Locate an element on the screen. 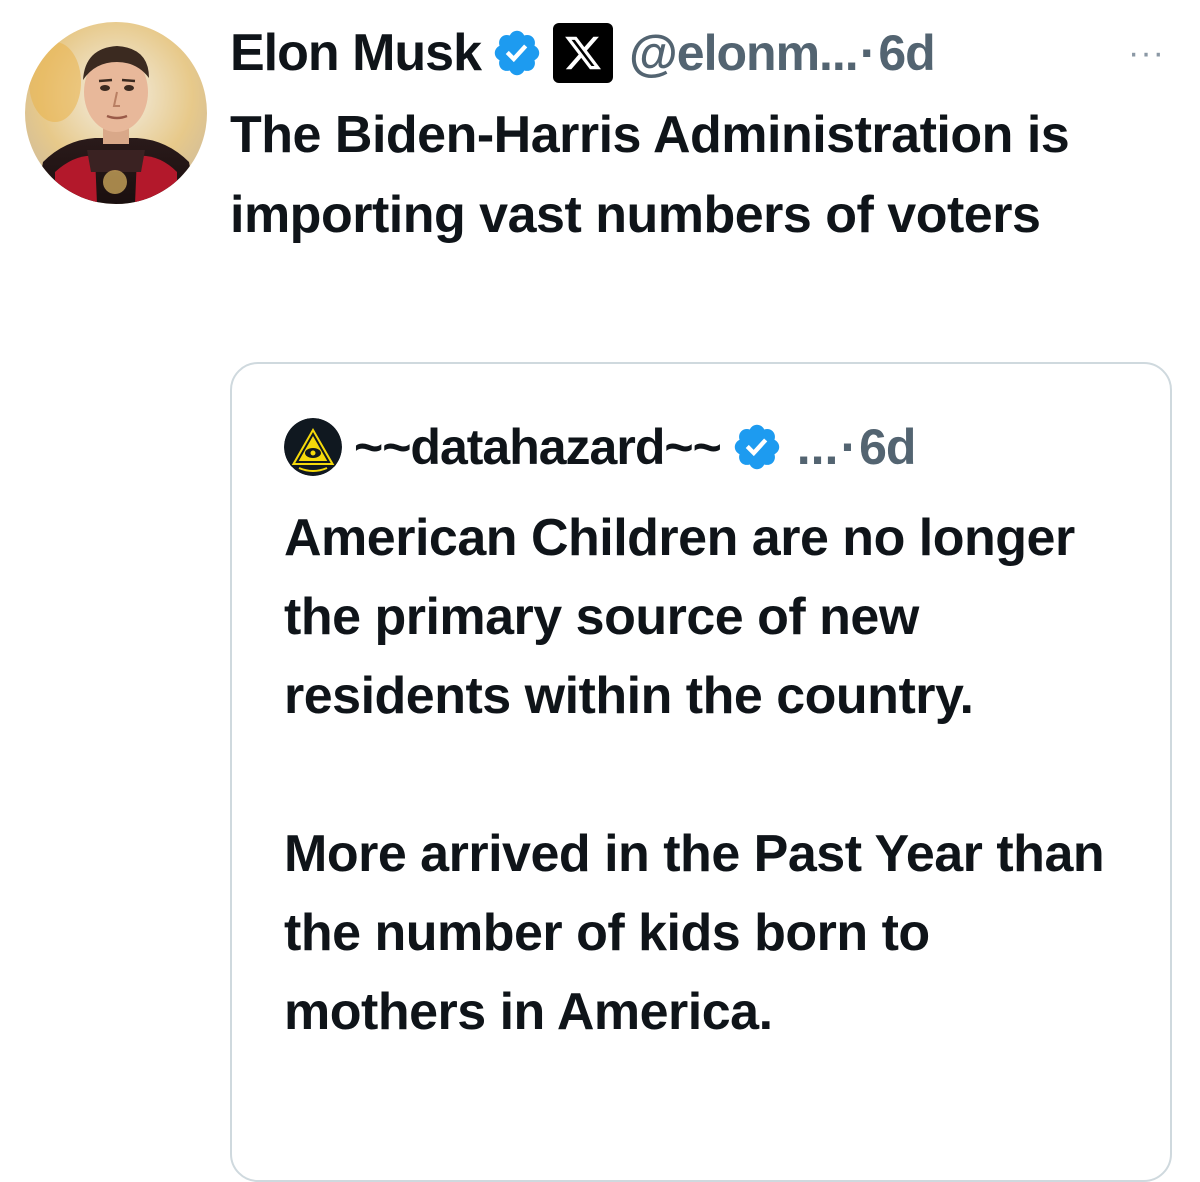  hazard-triangle-icon is located at coordinates (313, 447).